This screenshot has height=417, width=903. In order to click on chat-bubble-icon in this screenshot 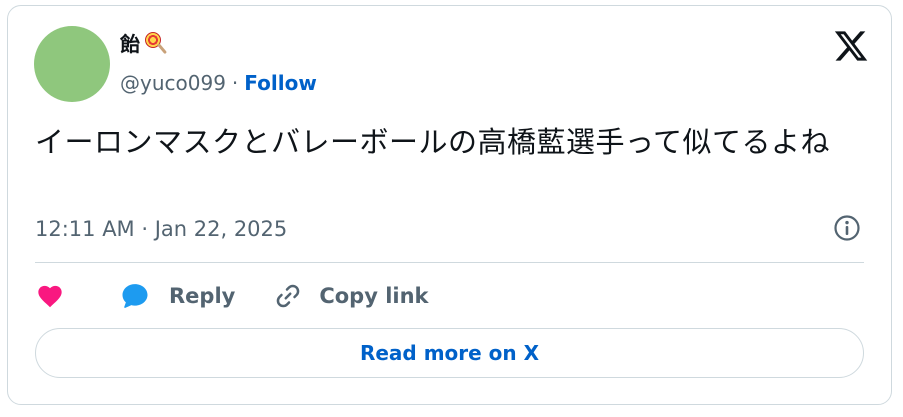, I will do `click(135, 296)`.